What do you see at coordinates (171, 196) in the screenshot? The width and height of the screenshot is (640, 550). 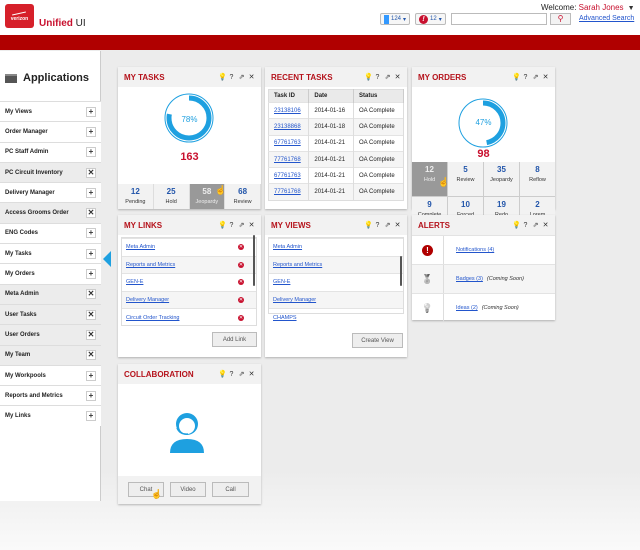 I see `task-stat-hold: 25 Hold` at bounding box center [171, 196].